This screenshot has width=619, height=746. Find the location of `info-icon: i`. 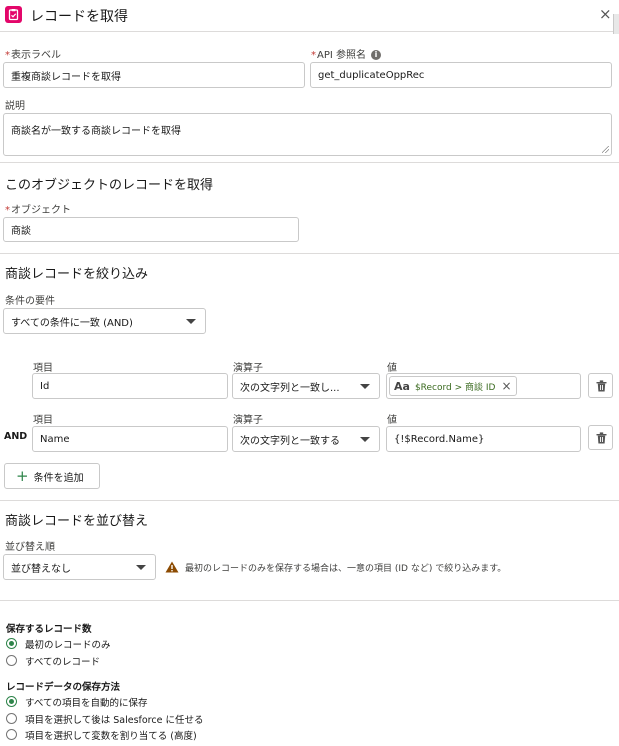

info-icon: i is located at coordinates (376, 55).